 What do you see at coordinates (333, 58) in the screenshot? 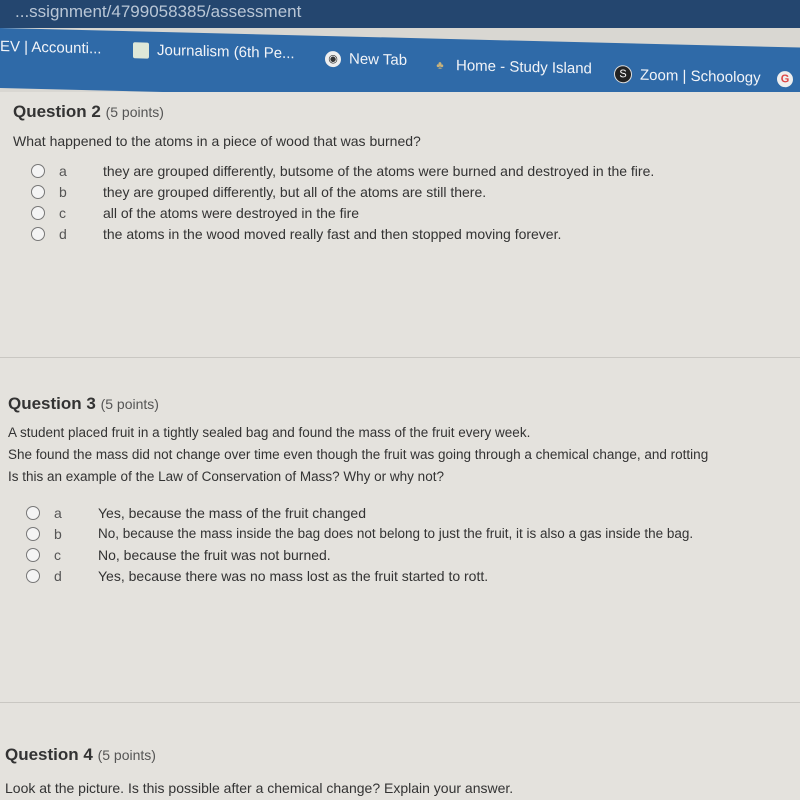
I see `globe-icon: ◉` at bounding box center [333, 58].